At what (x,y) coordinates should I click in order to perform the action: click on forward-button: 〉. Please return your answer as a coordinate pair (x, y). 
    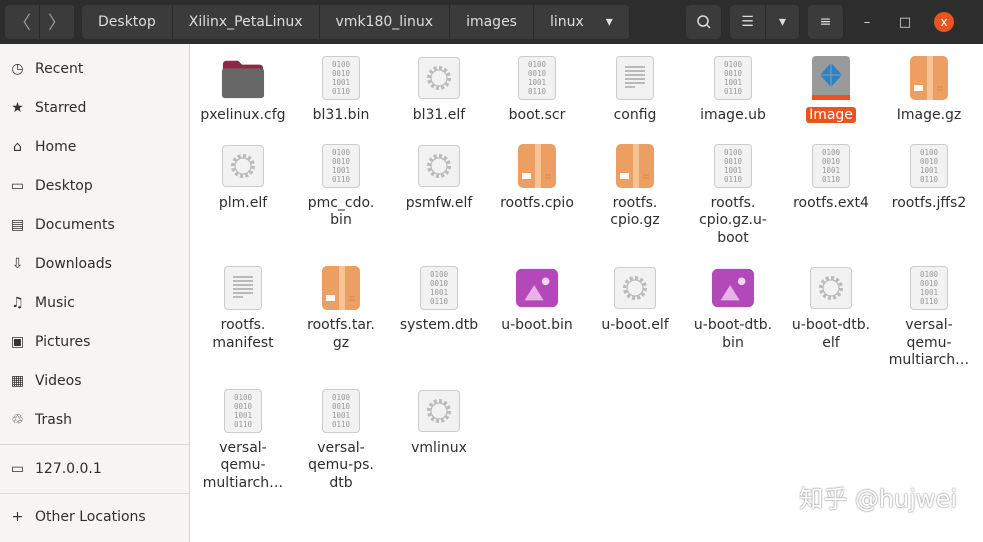
    Looking at the image, I should click on (57, 22).